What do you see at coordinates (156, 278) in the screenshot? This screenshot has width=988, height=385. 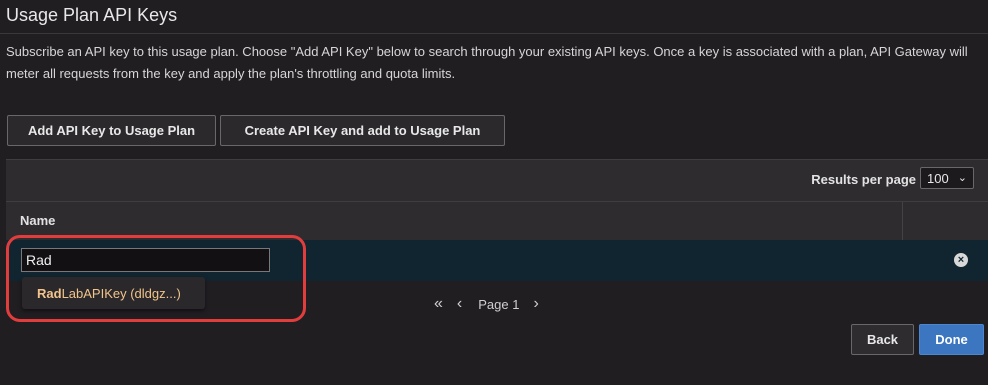 I see `highlight-annotation` at bounding box center [156, 278].